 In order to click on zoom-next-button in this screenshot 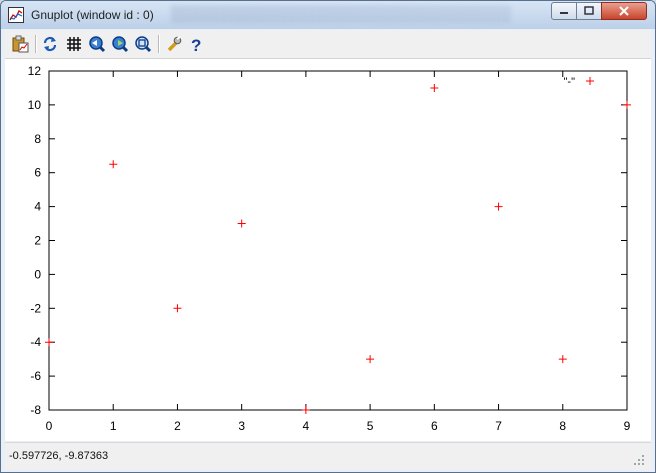, I will do `click(120, 44)`.